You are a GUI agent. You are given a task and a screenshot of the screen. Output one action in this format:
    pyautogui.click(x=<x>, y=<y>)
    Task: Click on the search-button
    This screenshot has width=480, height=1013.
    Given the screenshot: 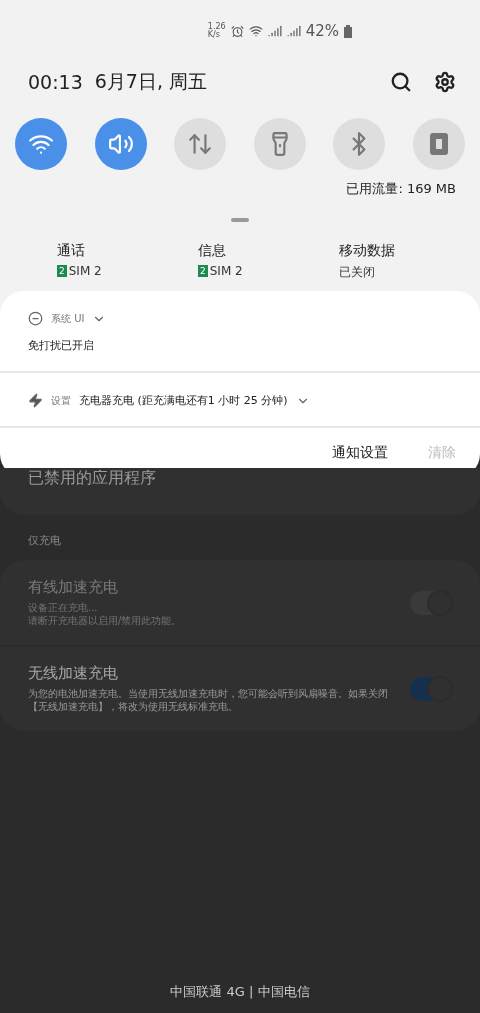 What is the action you would take?
    pyautogui.click(x=401, y=82)
    